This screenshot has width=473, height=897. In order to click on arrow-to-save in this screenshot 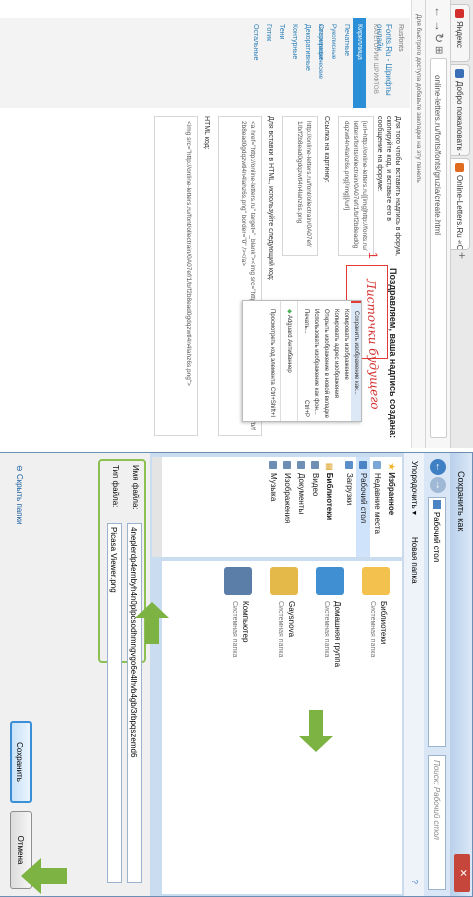, I will do `click(44, 876)`.